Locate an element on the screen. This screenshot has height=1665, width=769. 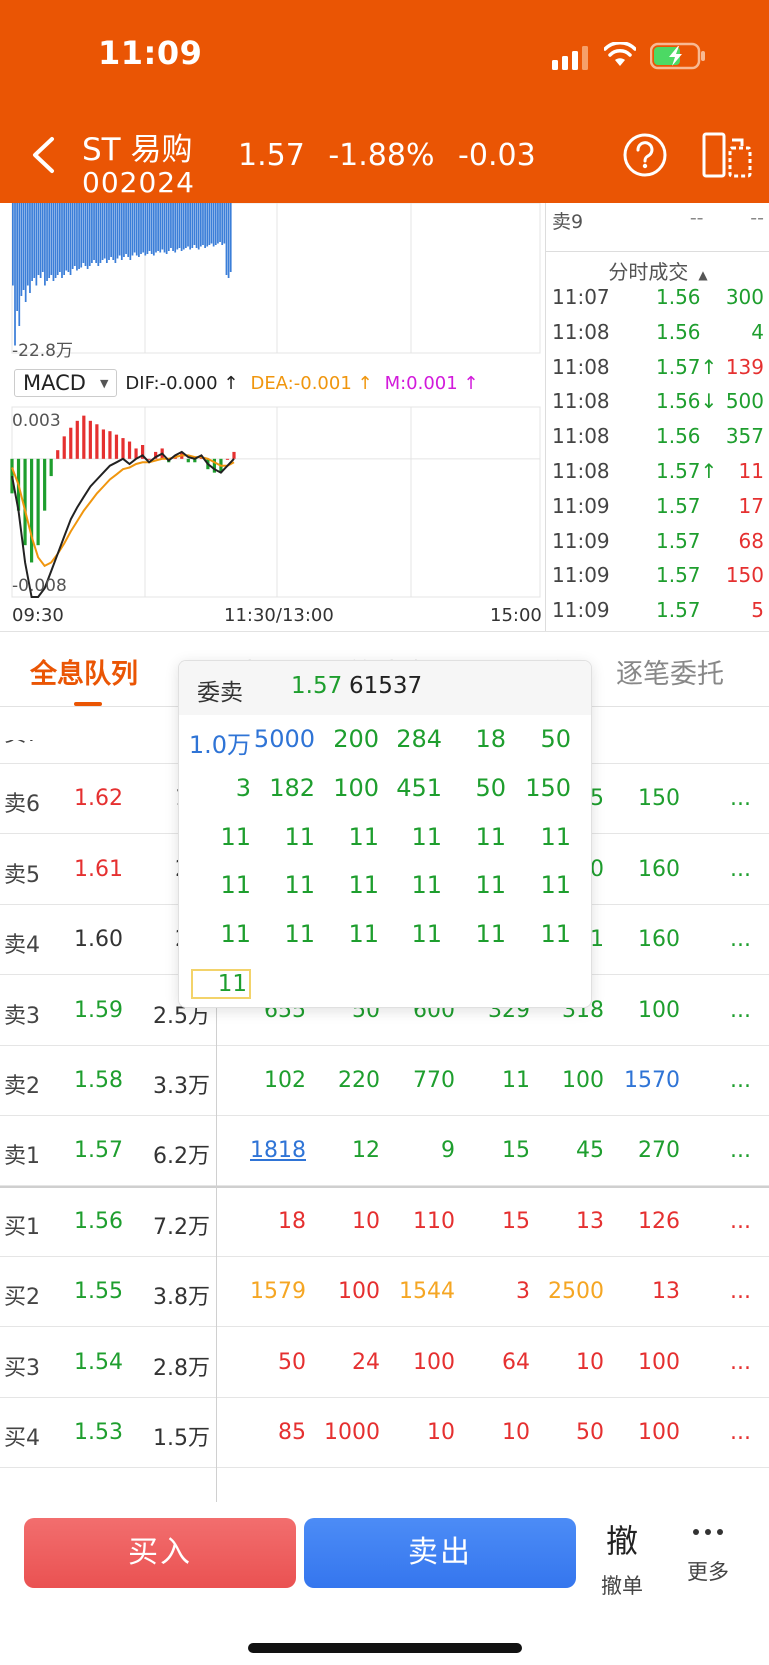
queue-order-cell: 150 is located at coordinates (645, 798).